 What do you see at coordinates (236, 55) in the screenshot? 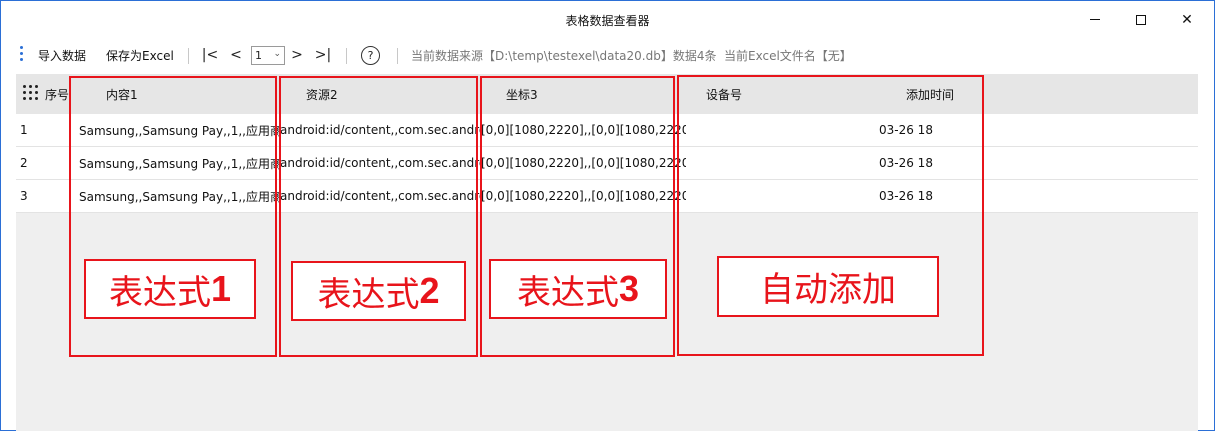
I see `prev-page-button: <` at bounding box center [236, 55].